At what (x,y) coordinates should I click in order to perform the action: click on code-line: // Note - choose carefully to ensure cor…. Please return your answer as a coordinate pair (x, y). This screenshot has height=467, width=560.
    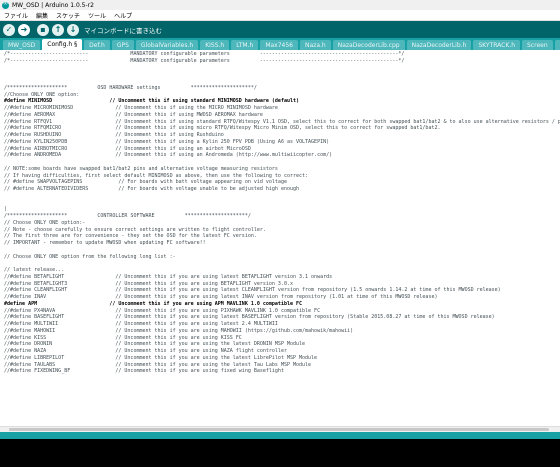
    Looking at the image, I should click on (135, 229).